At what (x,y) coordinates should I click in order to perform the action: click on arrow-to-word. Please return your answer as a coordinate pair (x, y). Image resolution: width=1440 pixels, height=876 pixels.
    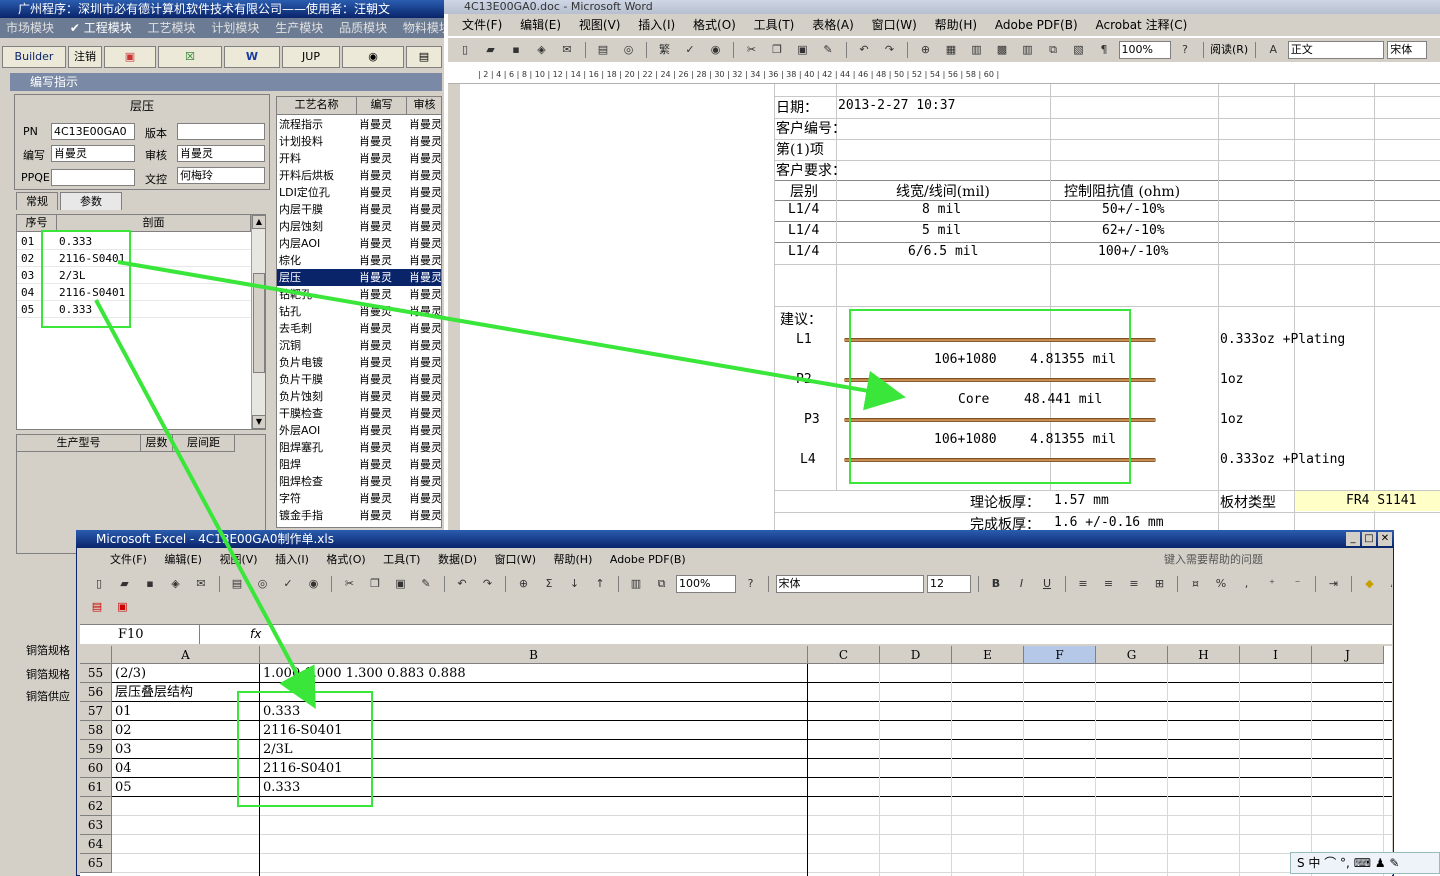
    Looking at the image, I should click on (511, 335).